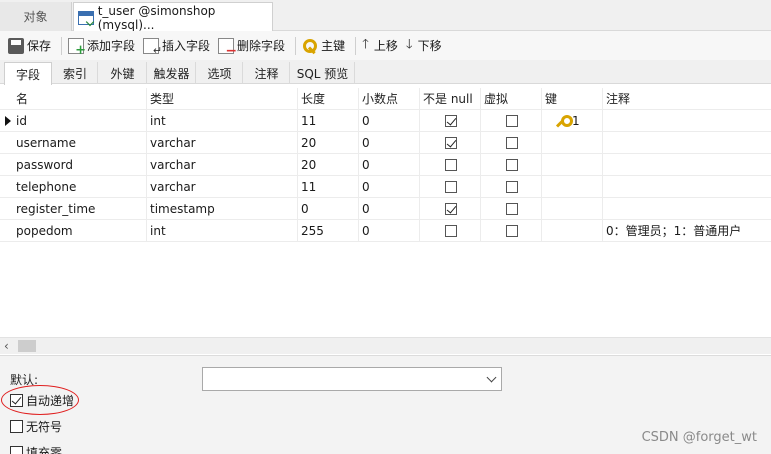 The width and height of the screenshot is (771, 454). I want to click on tab-triggers: 触发器, so click(172, 73).